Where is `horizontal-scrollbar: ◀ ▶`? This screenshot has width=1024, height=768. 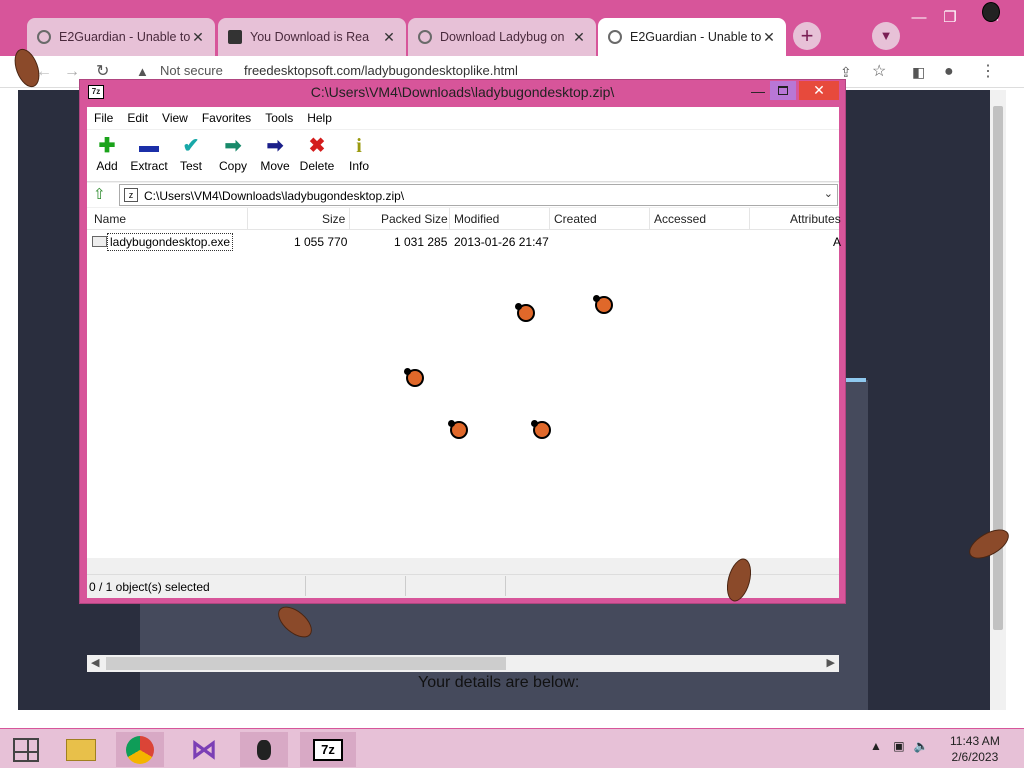 horizontal-scrollbar: ◀ ▶ is located at coordinates (463, 663).